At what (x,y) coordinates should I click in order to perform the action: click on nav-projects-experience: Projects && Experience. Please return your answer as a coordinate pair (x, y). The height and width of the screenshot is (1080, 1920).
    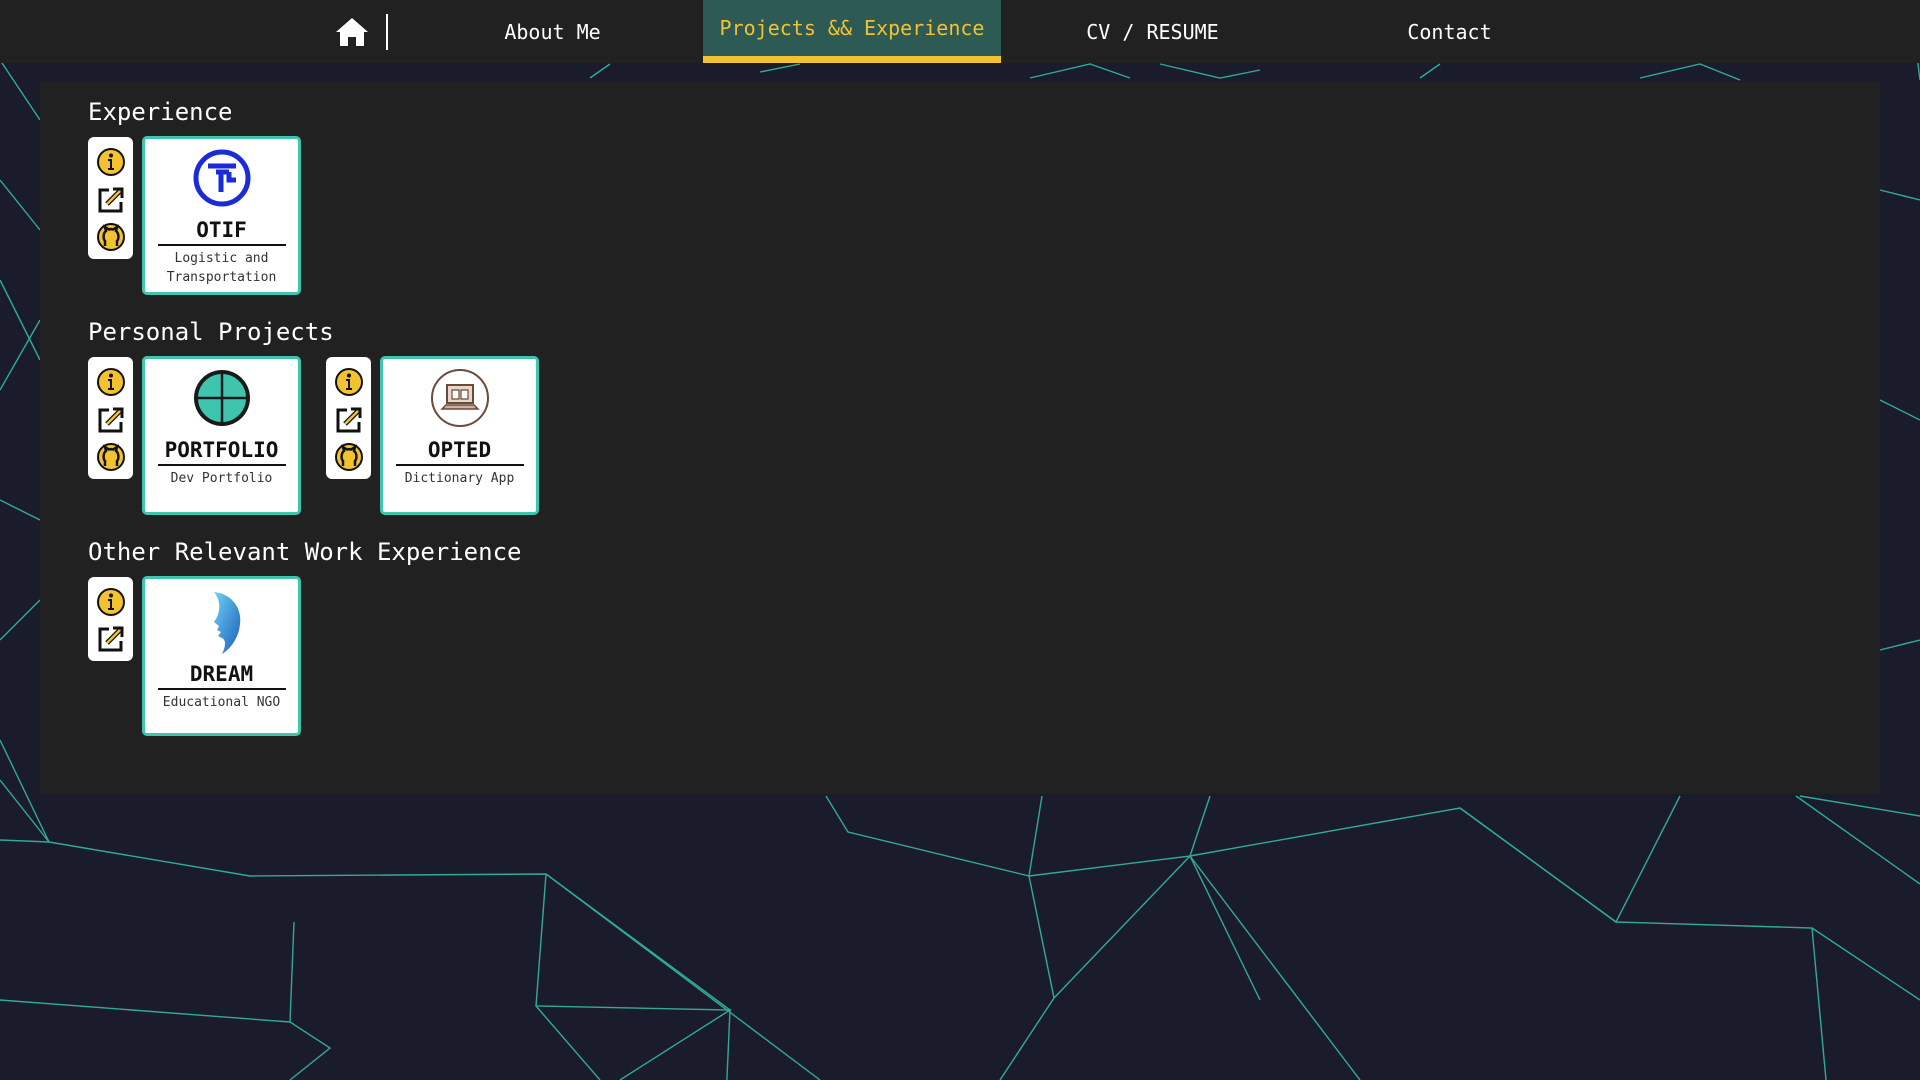
    Looking at the image, I should click on (852, 31).